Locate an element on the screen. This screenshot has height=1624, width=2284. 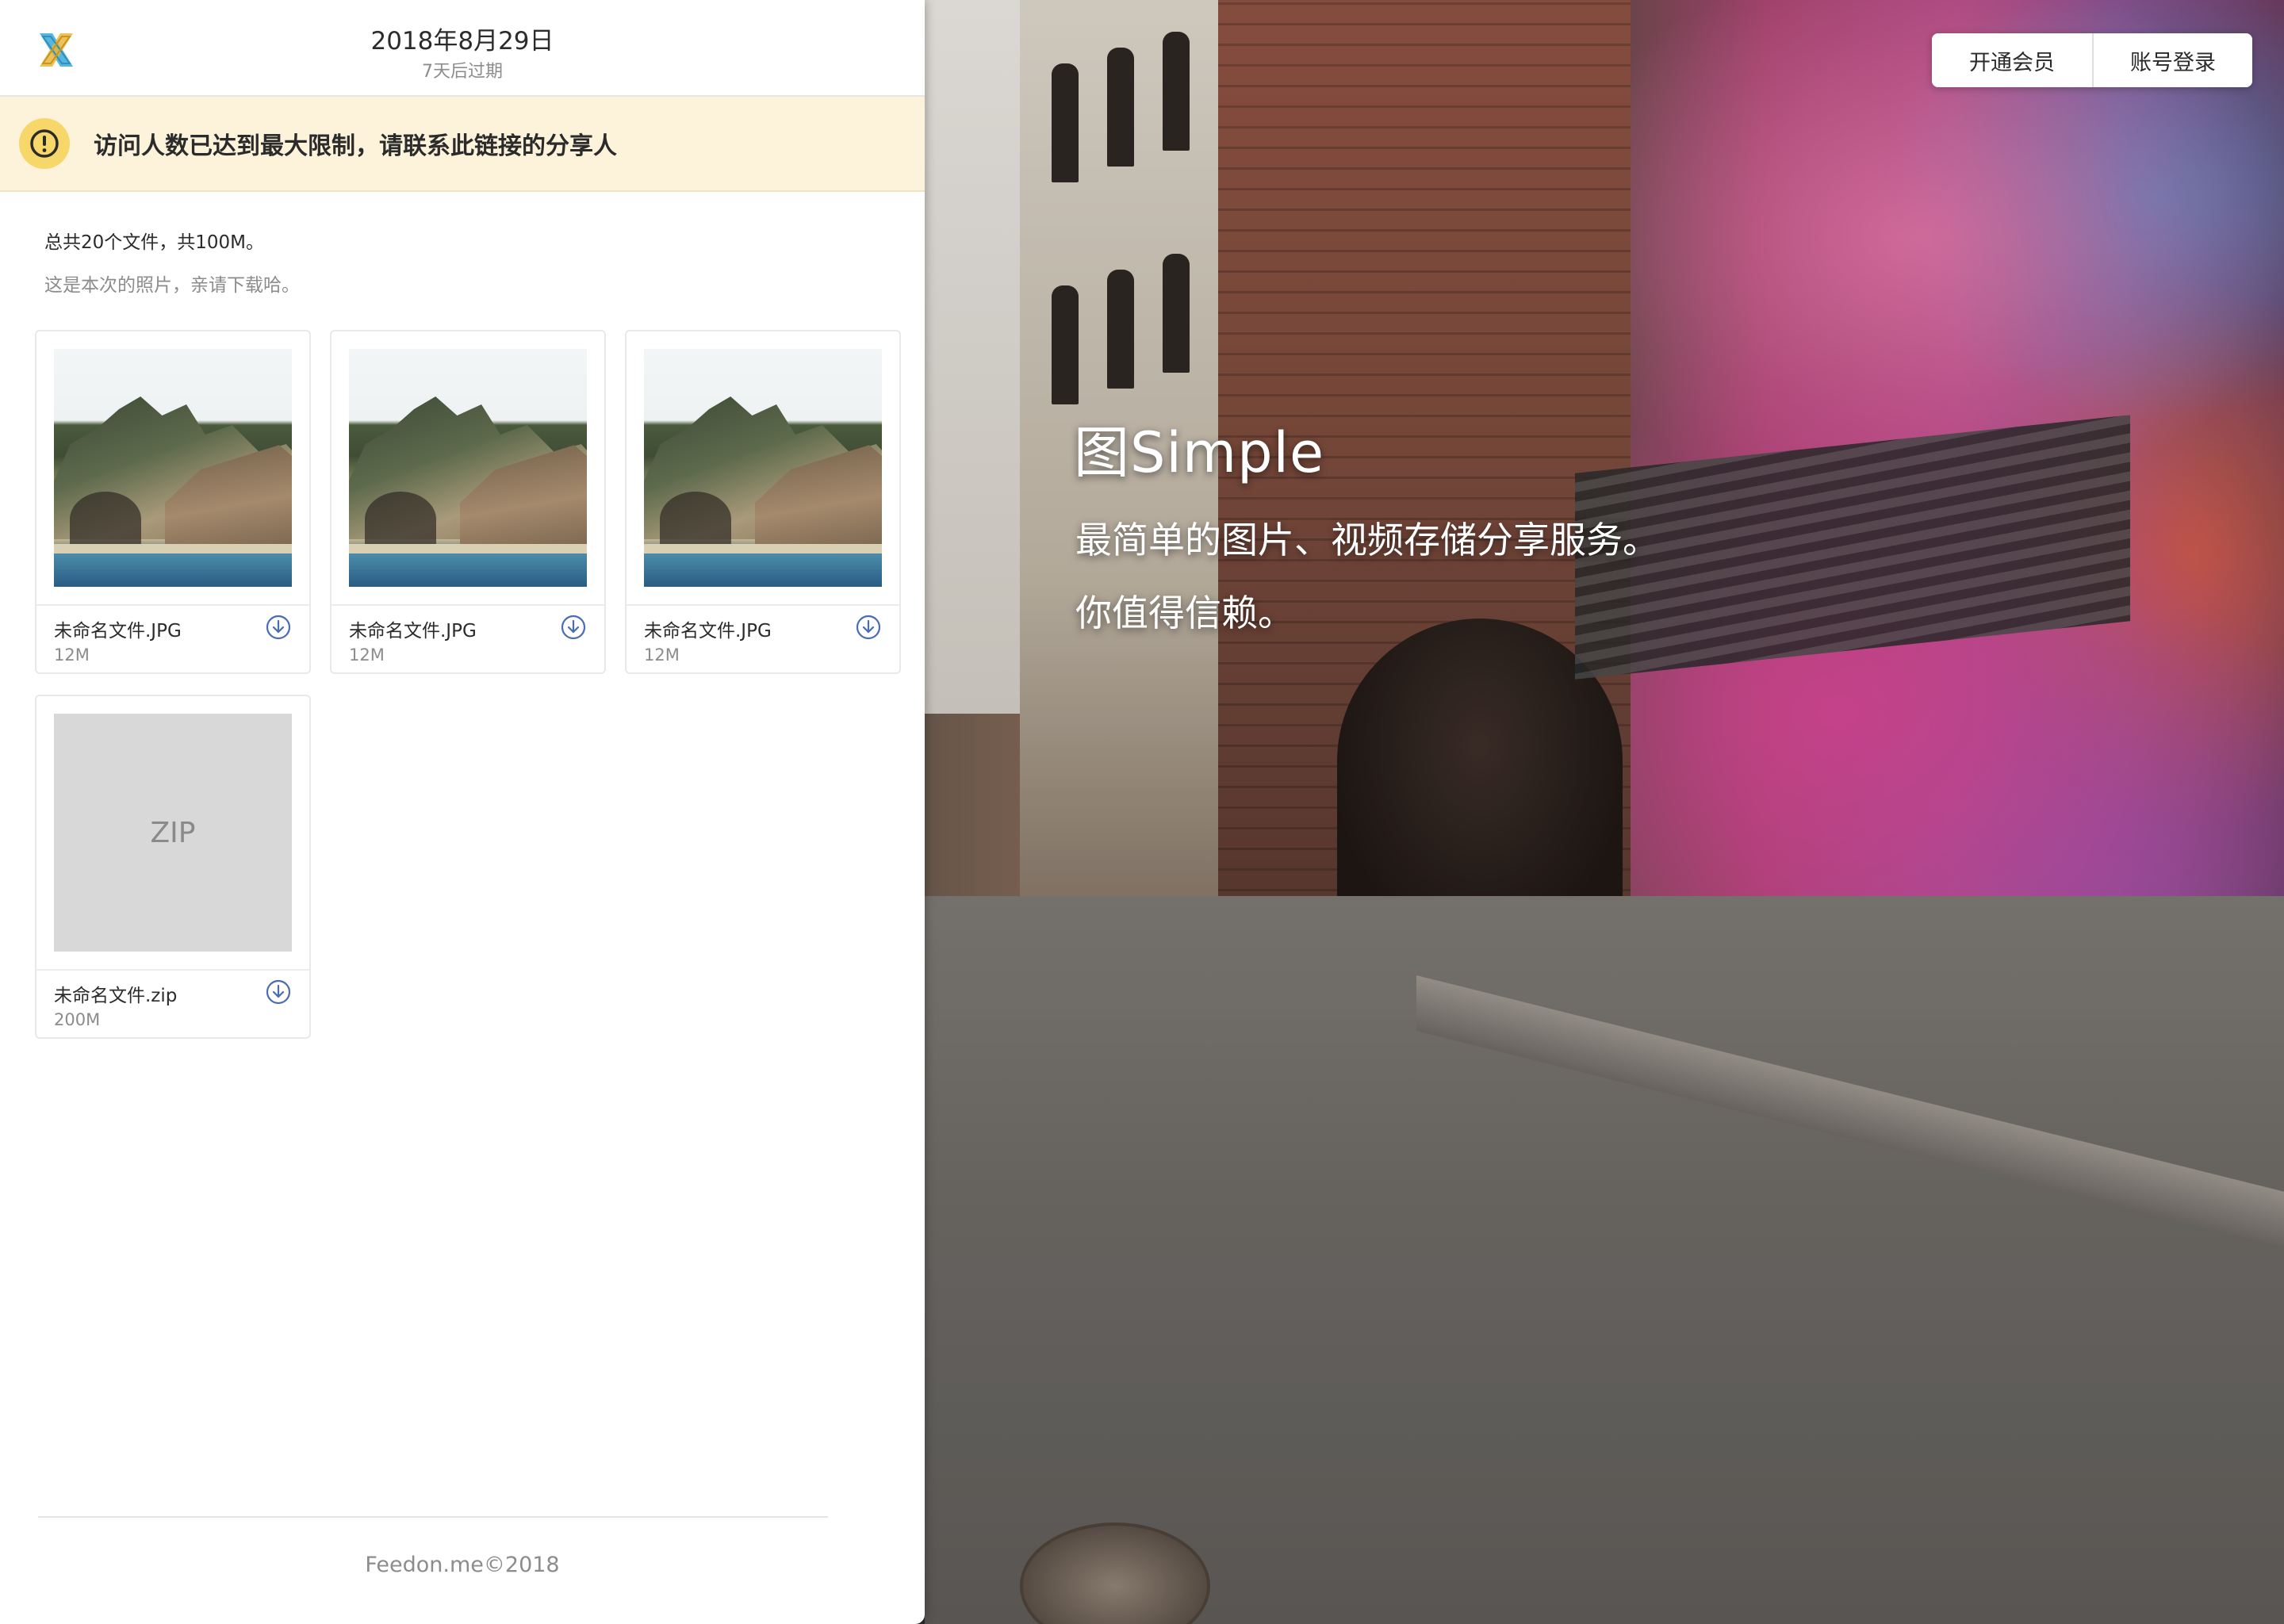
alert-message: 访问人数已达到最大限制，请联系此链接的分享人 is located at coordinates (355, 146).